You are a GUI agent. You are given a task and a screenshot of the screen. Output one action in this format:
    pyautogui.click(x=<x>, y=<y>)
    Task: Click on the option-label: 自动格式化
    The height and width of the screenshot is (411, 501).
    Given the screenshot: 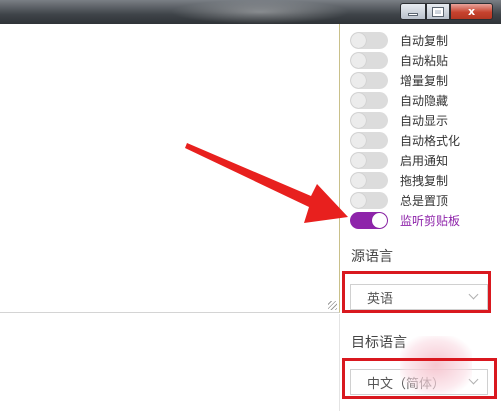 What is the action you would take?
    pyautogui.click(x=430, y=140)
    